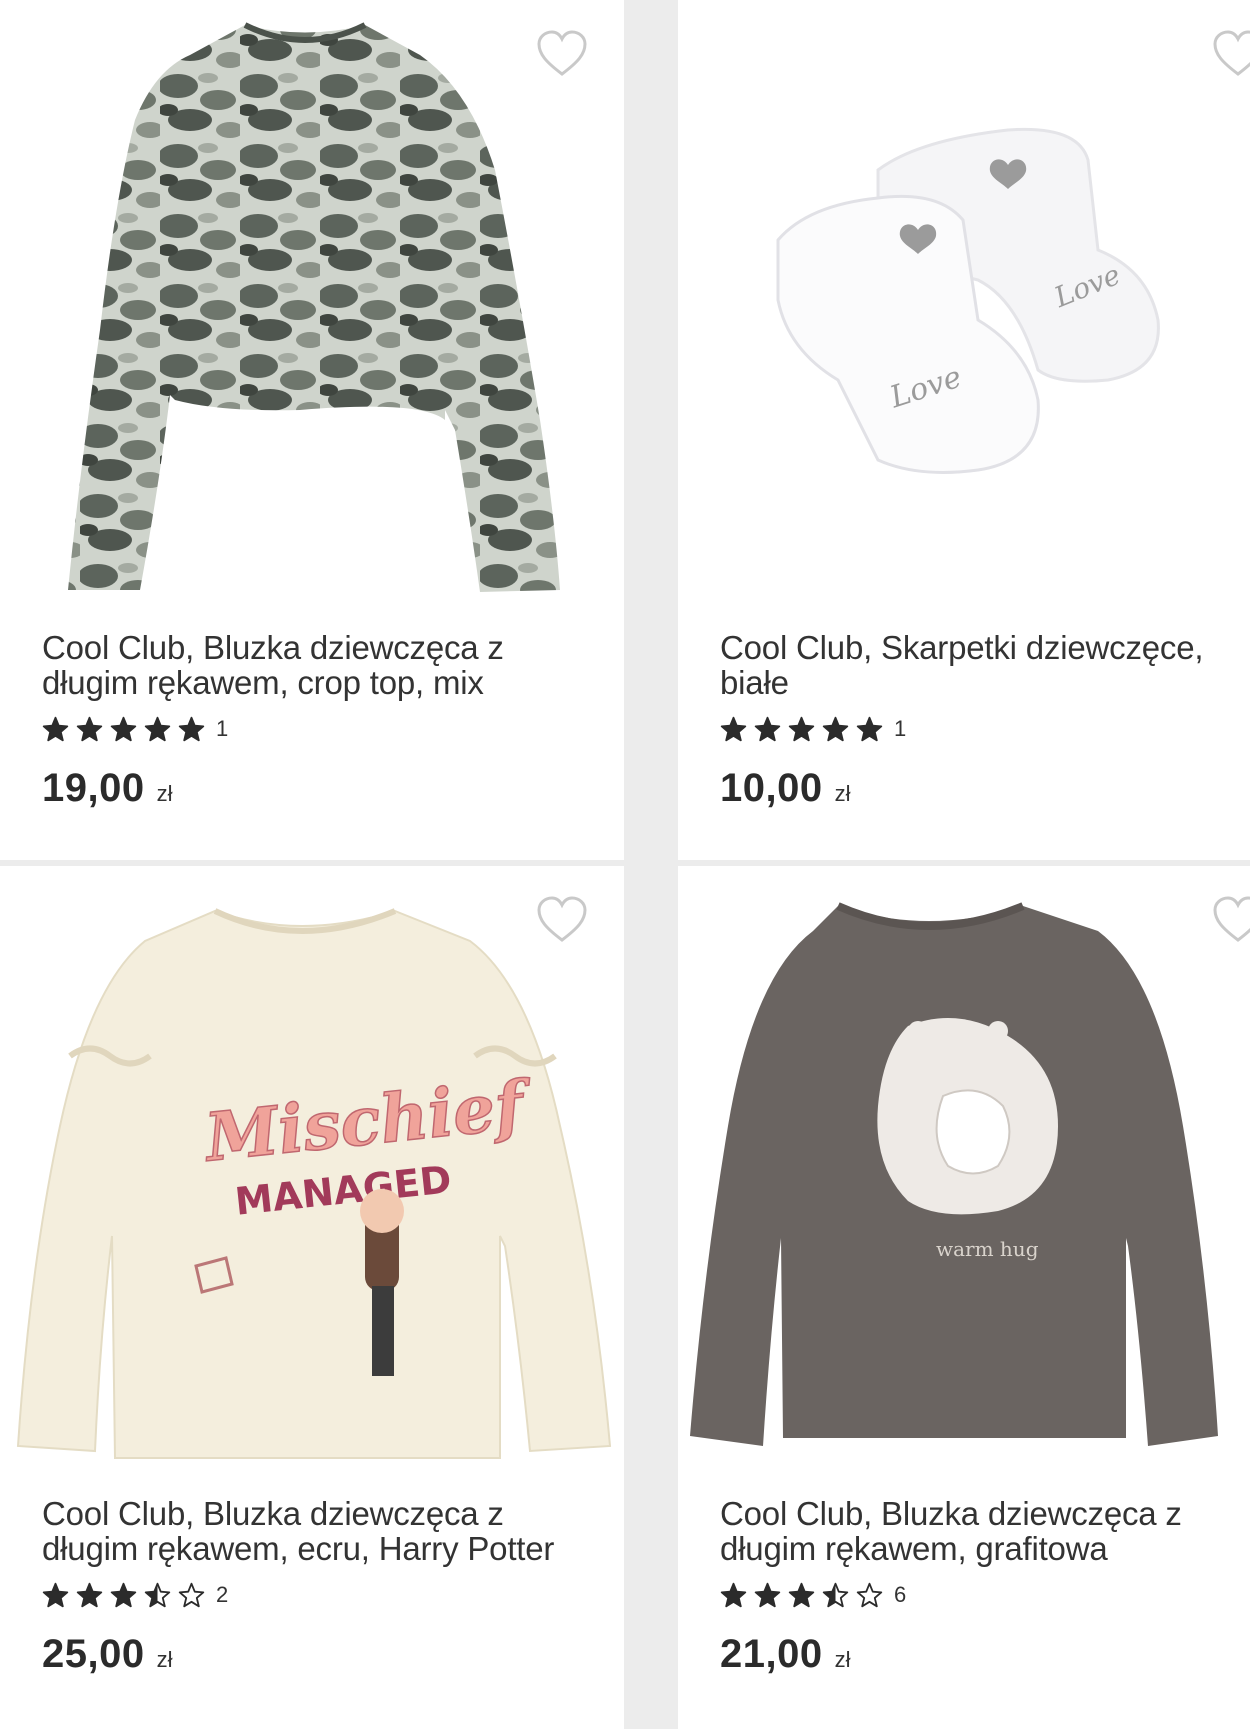 Image resolution: width=1250 pixels, height=1729 pixels. What do you see at coordinates (222, 1594) in the screenshot?
I see `rating-count: 2` at bounding box center [222, 1594].